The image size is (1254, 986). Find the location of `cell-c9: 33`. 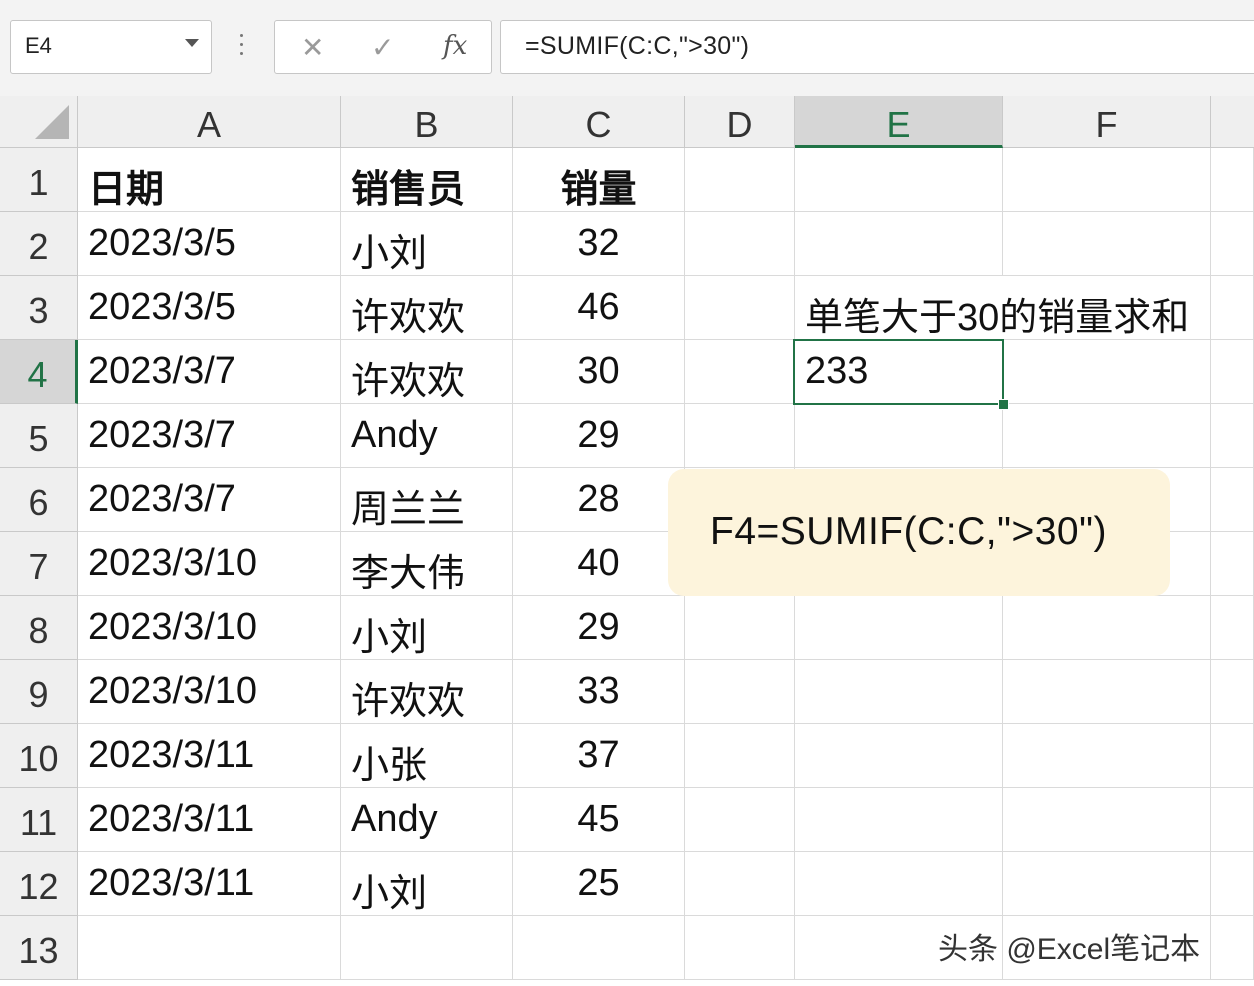

cell-c9: 33 is located at coordinates (599, 692).